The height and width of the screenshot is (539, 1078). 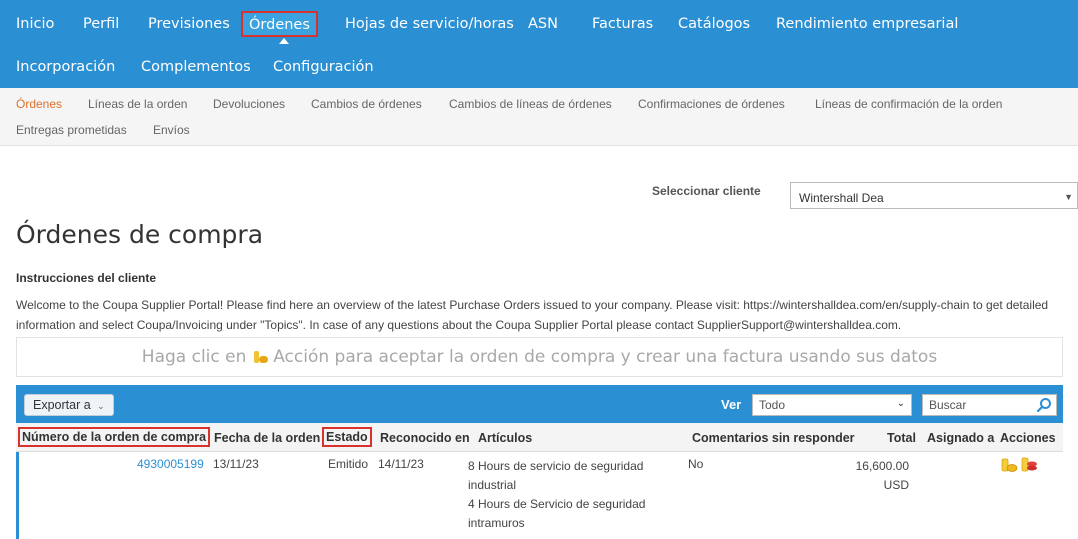 I want to click on export-button-label: Exportar a, so click(x=62, y=405).